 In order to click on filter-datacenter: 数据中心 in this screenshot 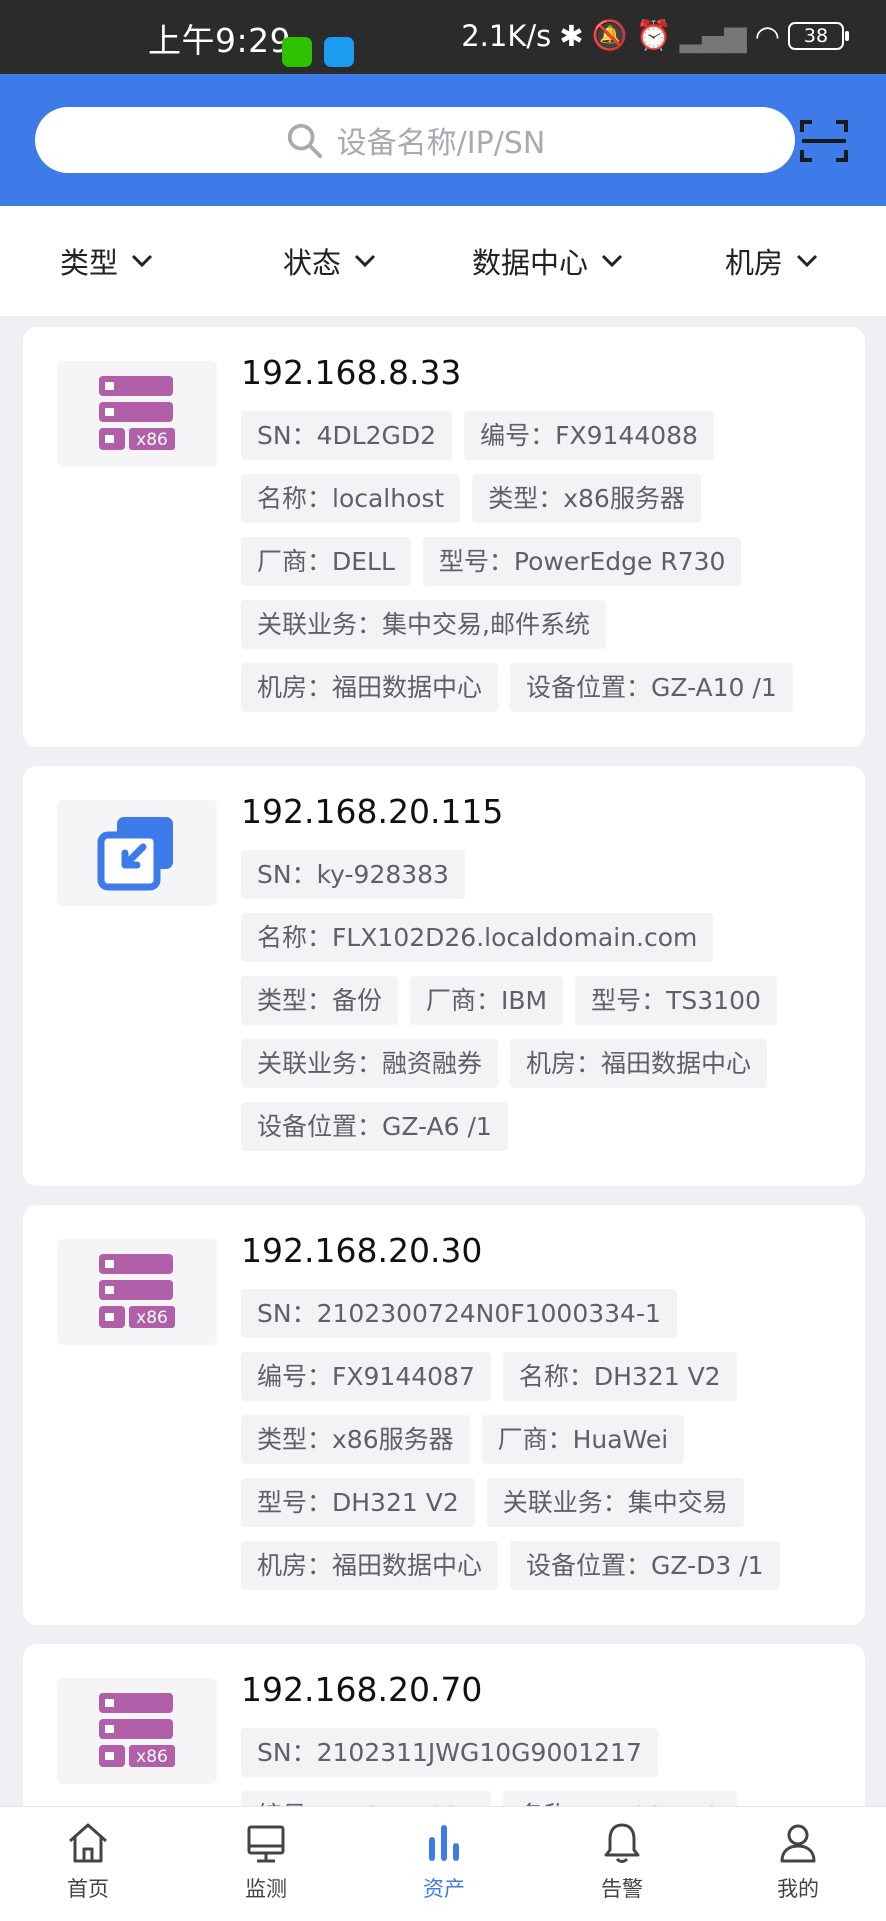, I will do `click(548, 261)`.